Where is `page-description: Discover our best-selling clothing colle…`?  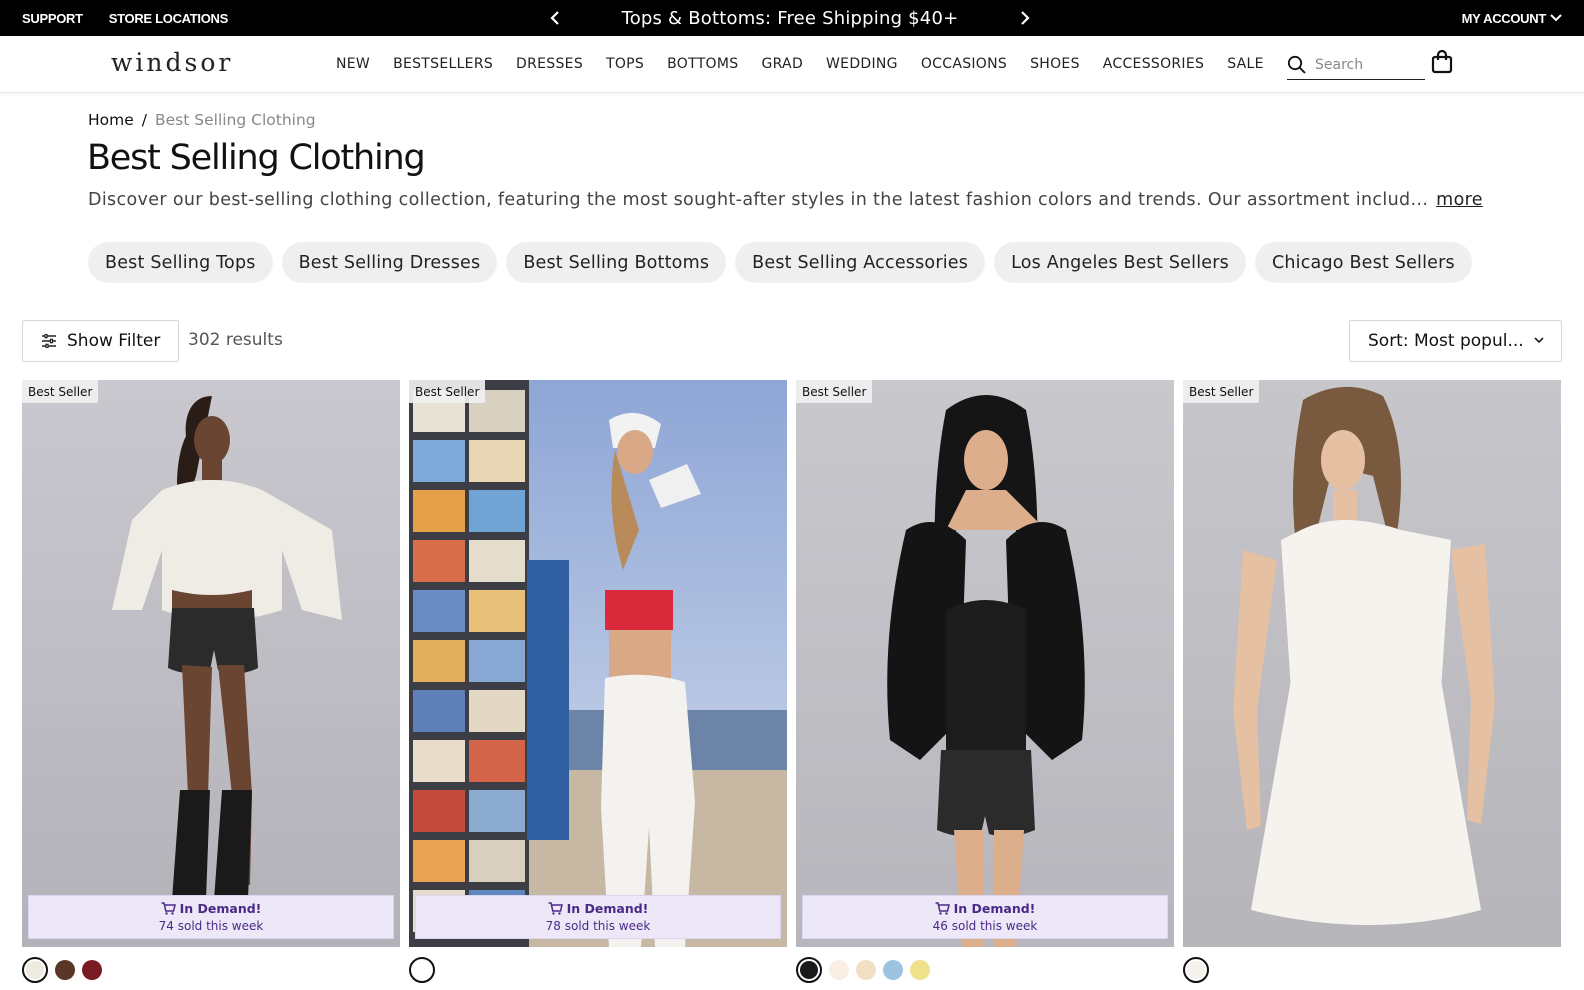
page-description: Discover our best-selling clothing colle… is located at coordinates (785, 200).